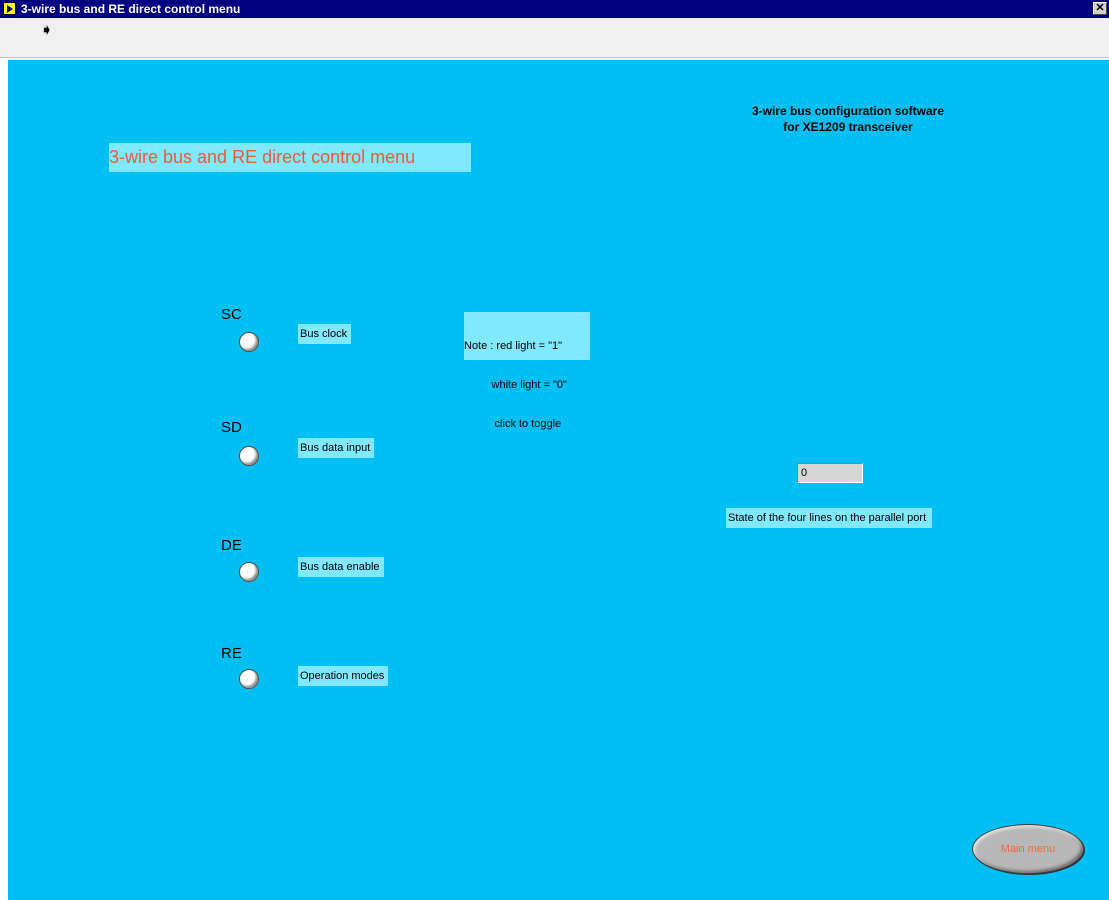 Image resolution: width=1109 pixels, height=900 pixels. I want to click on page-title: 3-wire bus and RE direct control menu, so click(290, 157).